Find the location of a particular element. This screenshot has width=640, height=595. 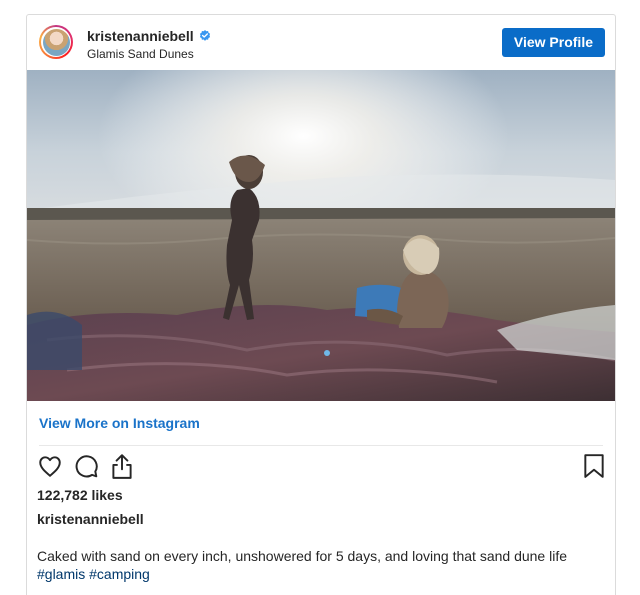

likes-count: 122,782 likes is located at coordinates (80, 495).